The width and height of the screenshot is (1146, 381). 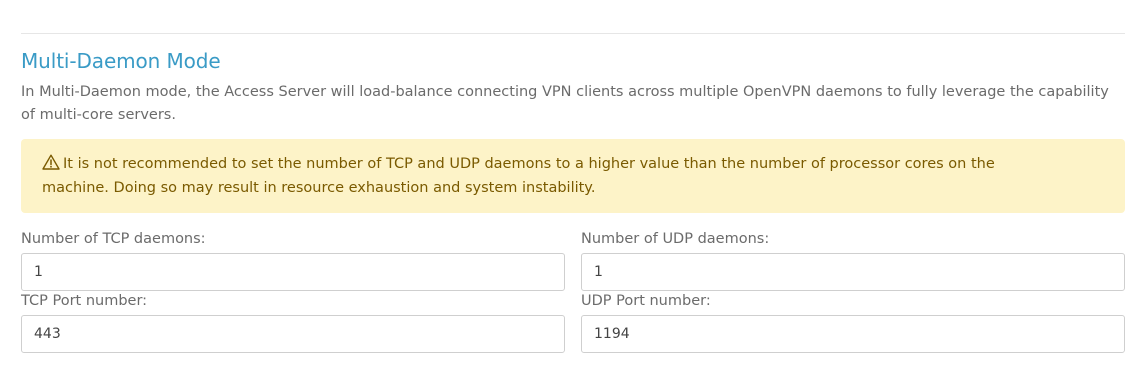 What do you see at coordinates (573, 33) in the screenshot?
I see `section-divider` at bounding box center [573, 33].